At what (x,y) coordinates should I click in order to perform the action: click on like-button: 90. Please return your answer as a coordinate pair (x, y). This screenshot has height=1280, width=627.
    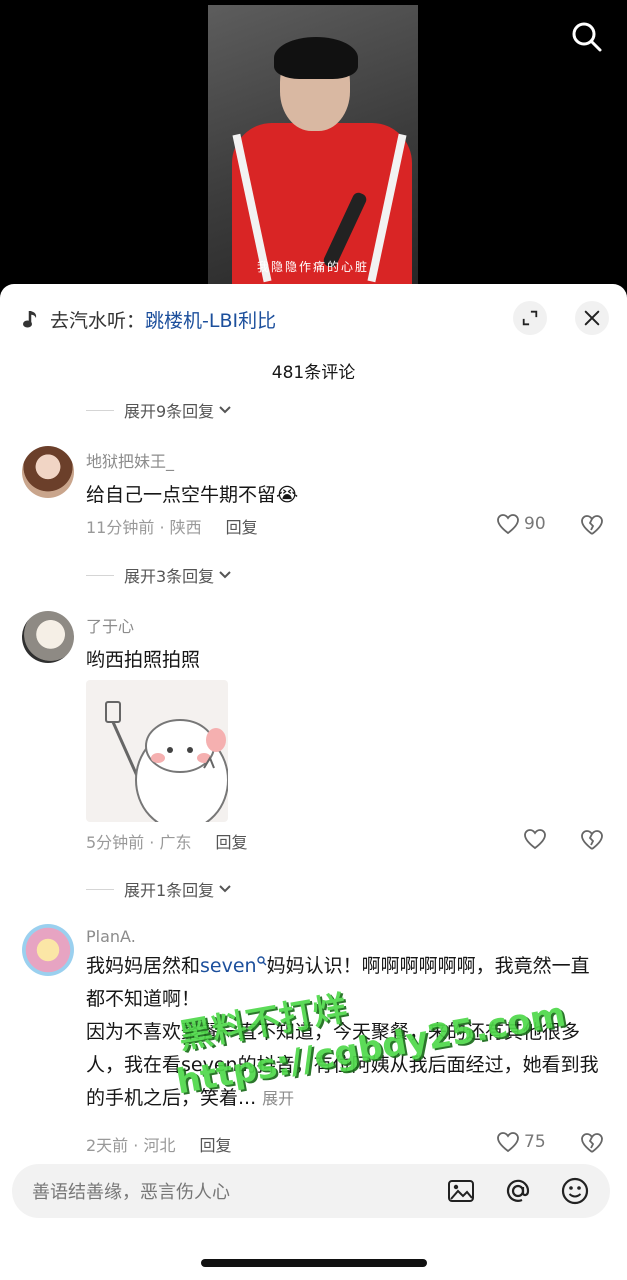
    Looking at the image, I should click on (521, 524).